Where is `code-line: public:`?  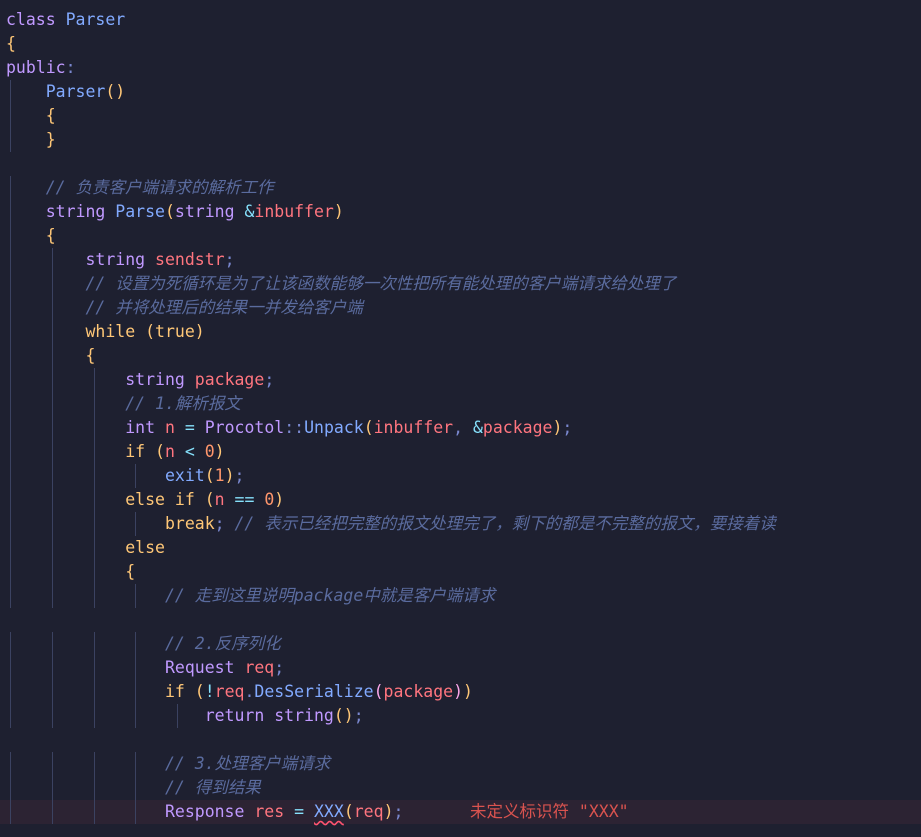 code-line: public: is located at coordinates (460, 68).